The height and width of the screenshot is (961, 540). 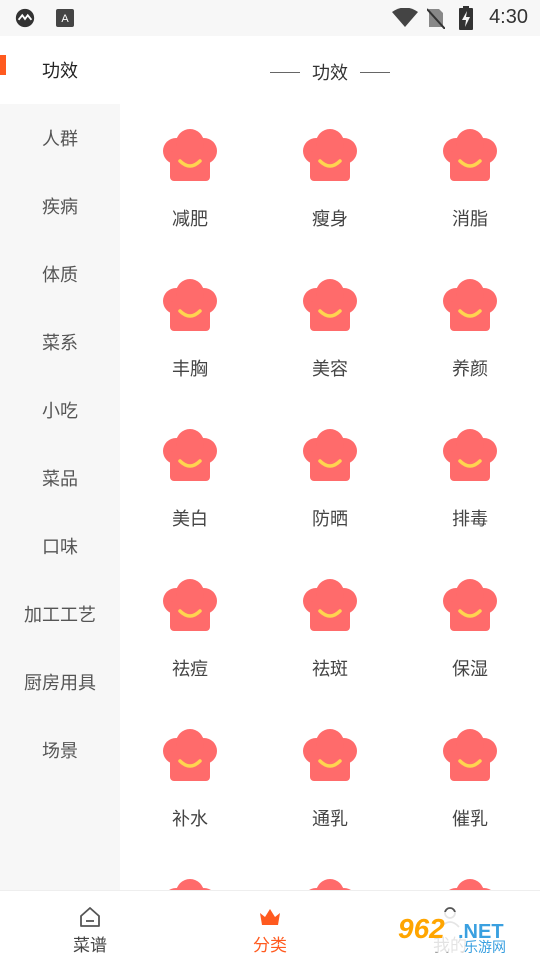 I want to click on subcategory-label: 补水, so click(x=190, y=819).